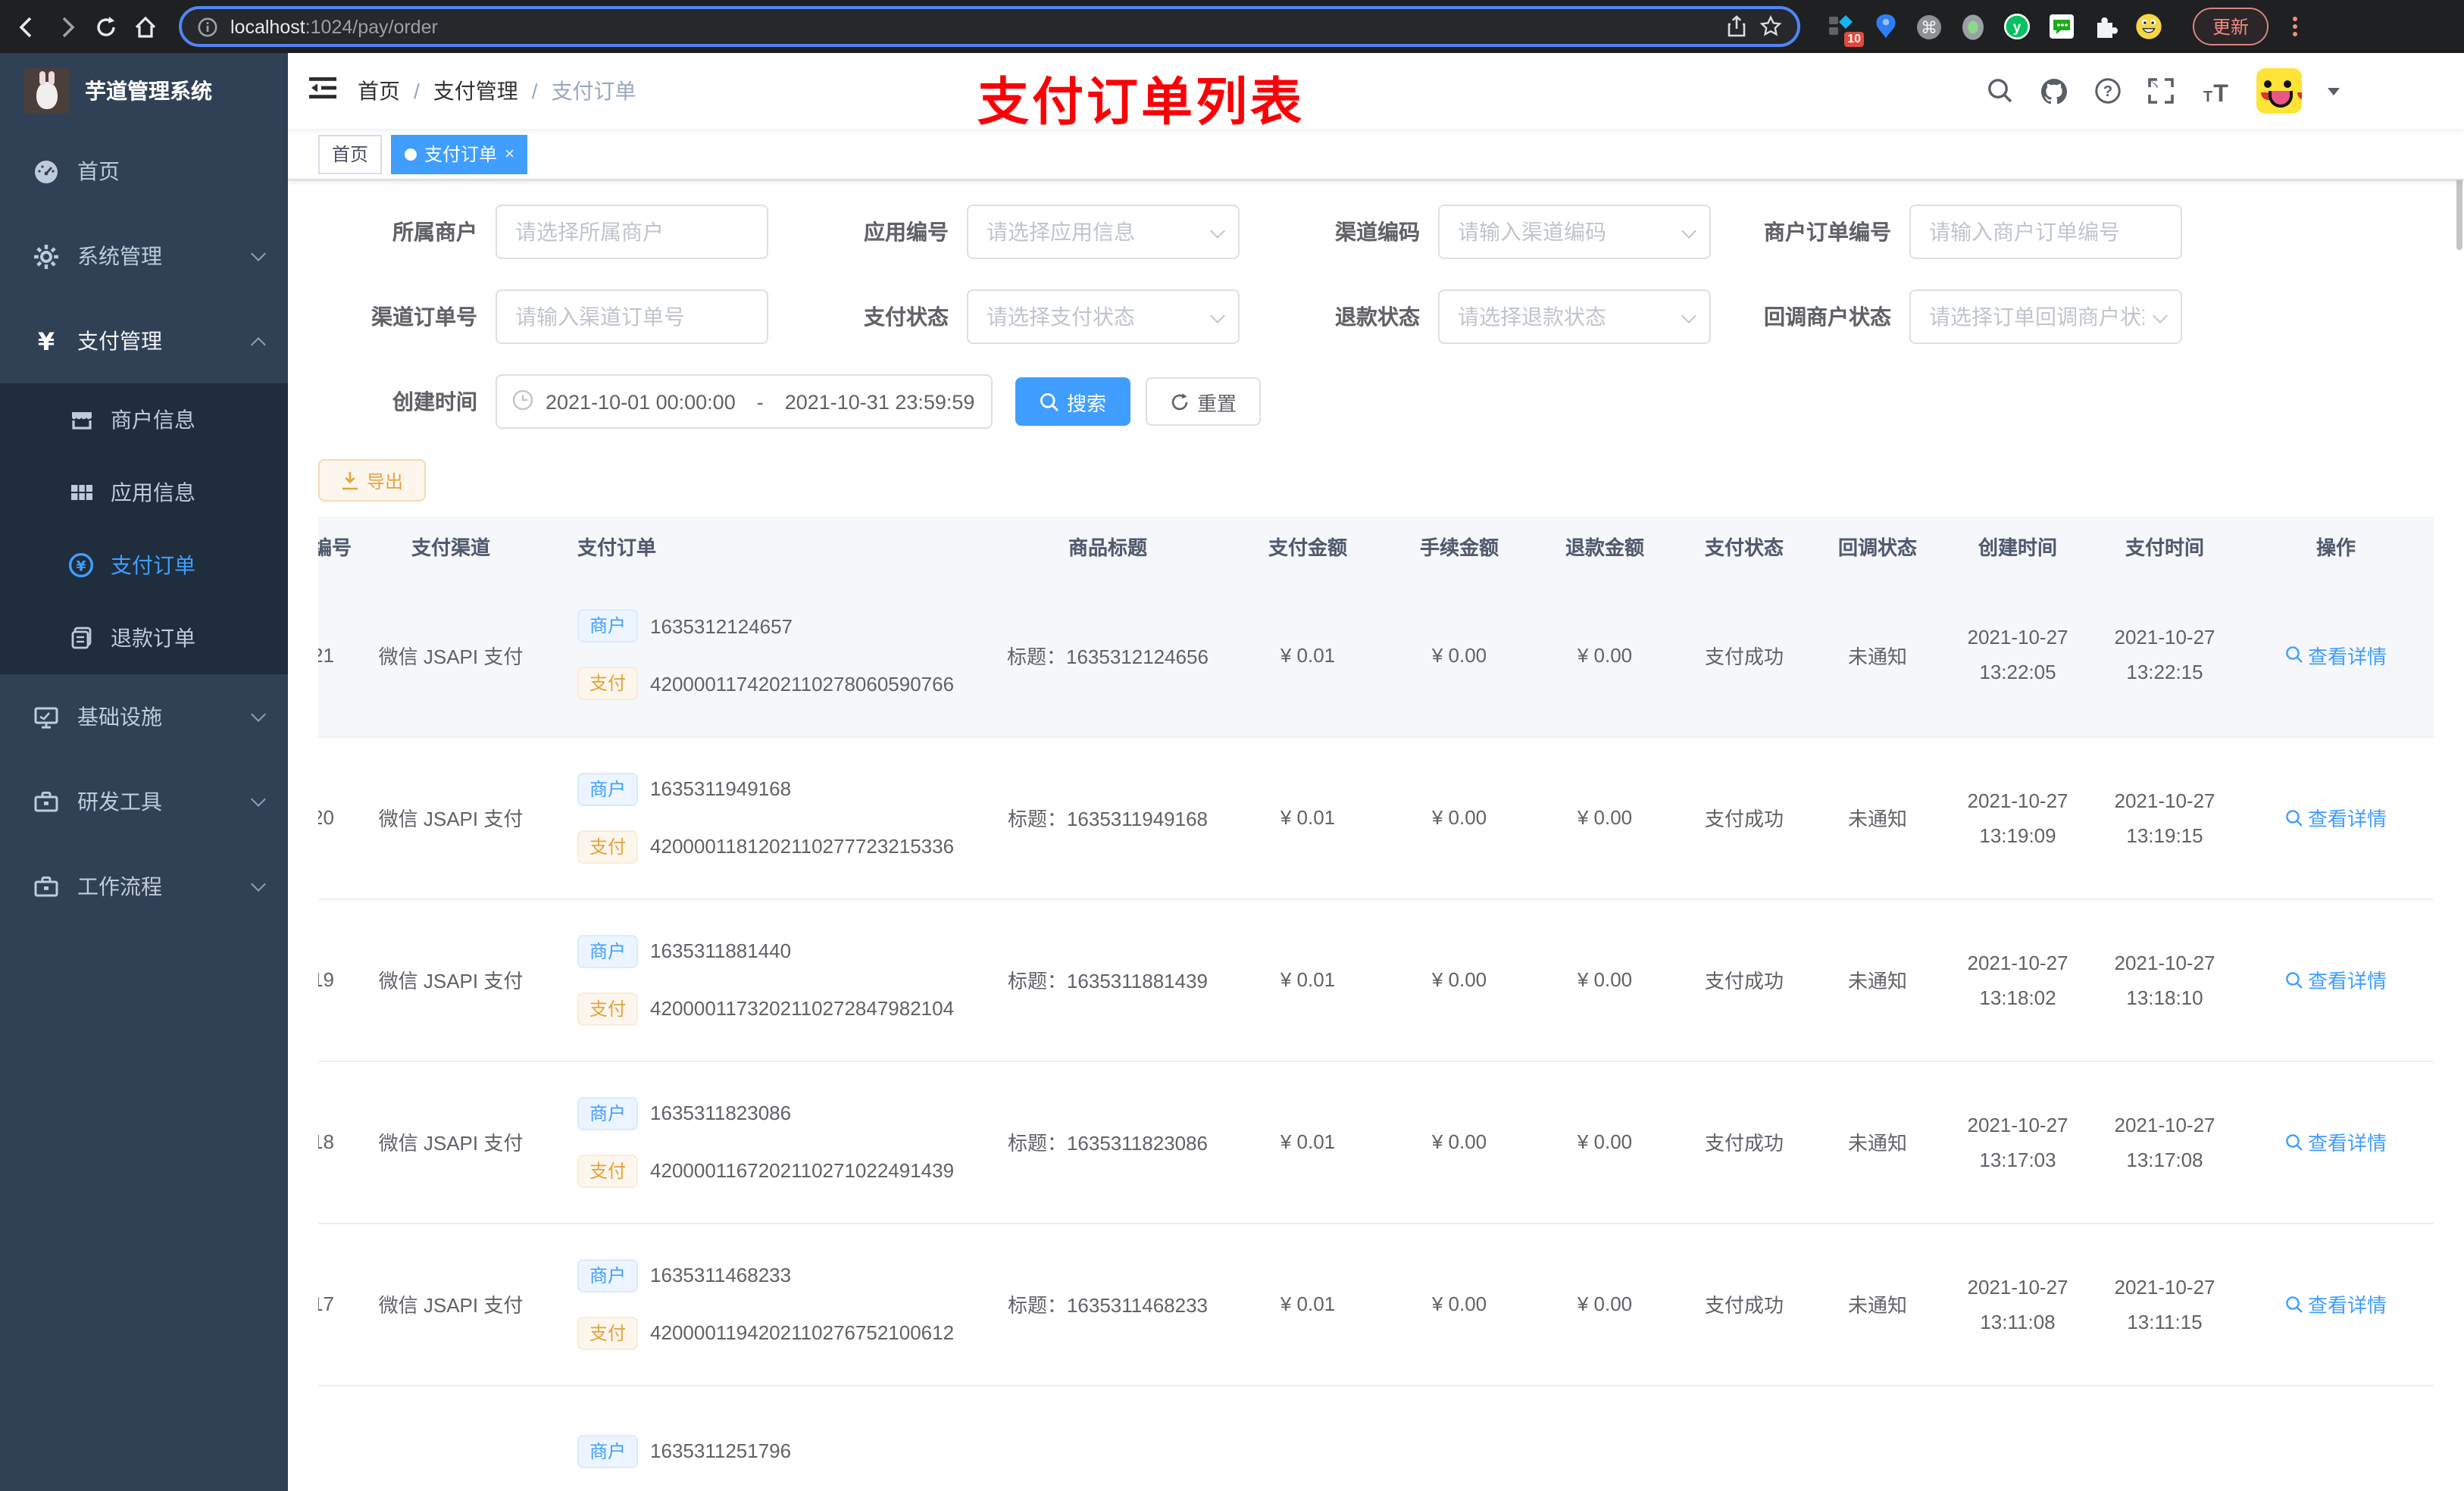 This screenshot has width=2464, height=1491. What do you see at coordinates (148, 91) in the screenshot?
I see `app-title: 芋道管理系统` at bounding box center [148, 91].